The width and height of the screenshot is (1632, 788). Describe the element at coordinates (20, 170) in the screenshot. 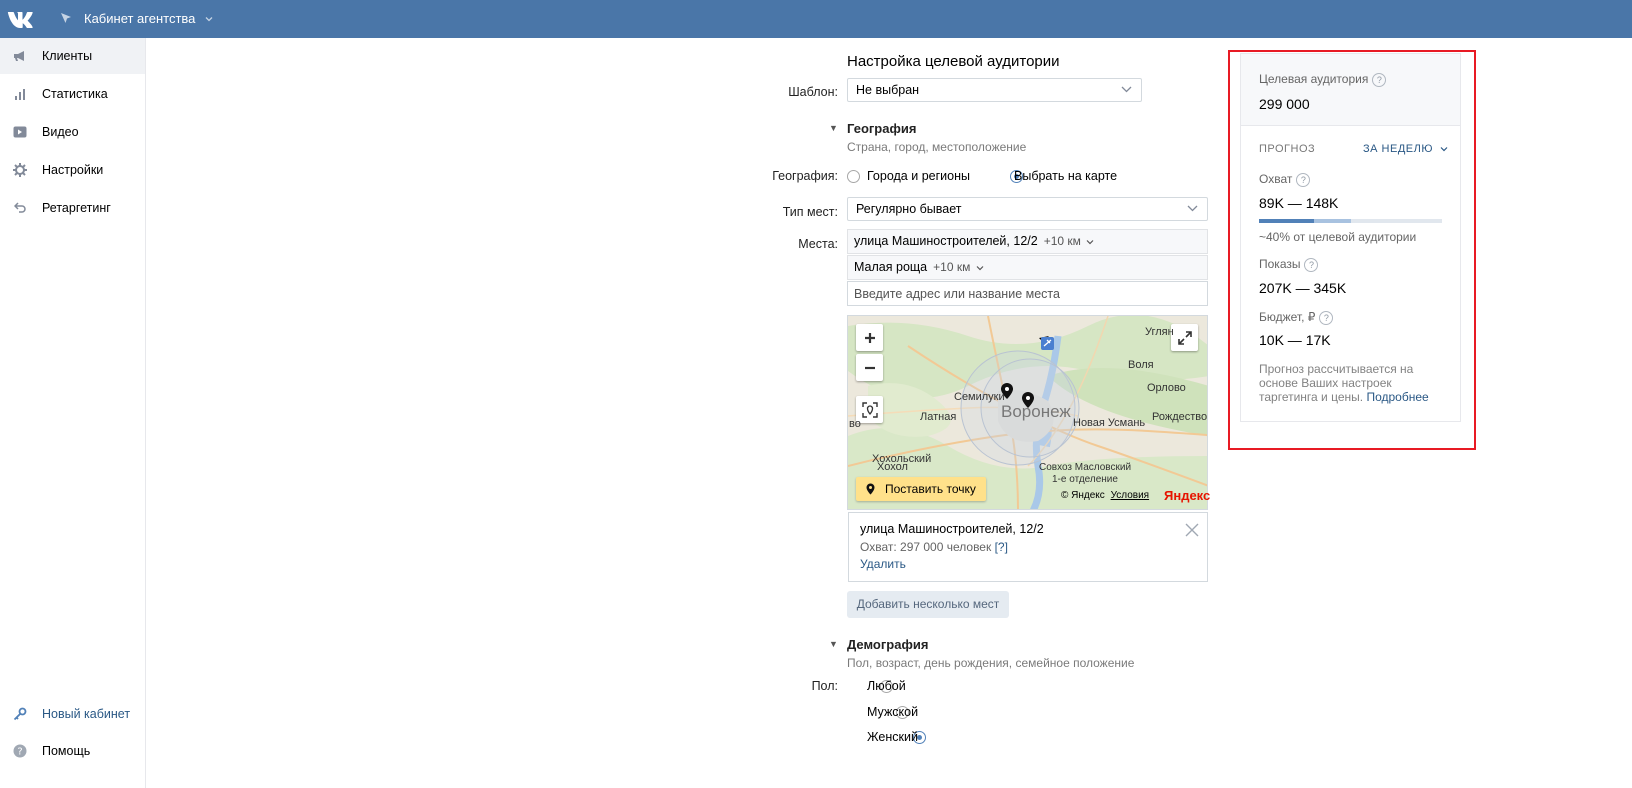

I see `gear-icon` at that location.